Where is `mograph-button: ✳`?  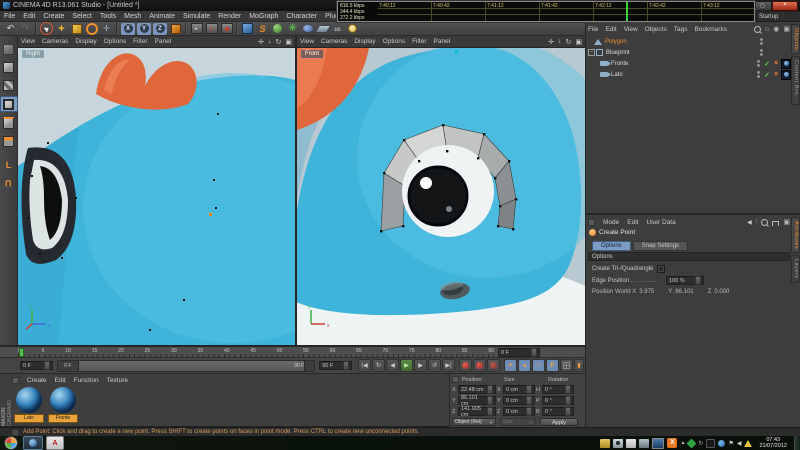 mograph-button: ✳ is located at coordinates (292, 28).